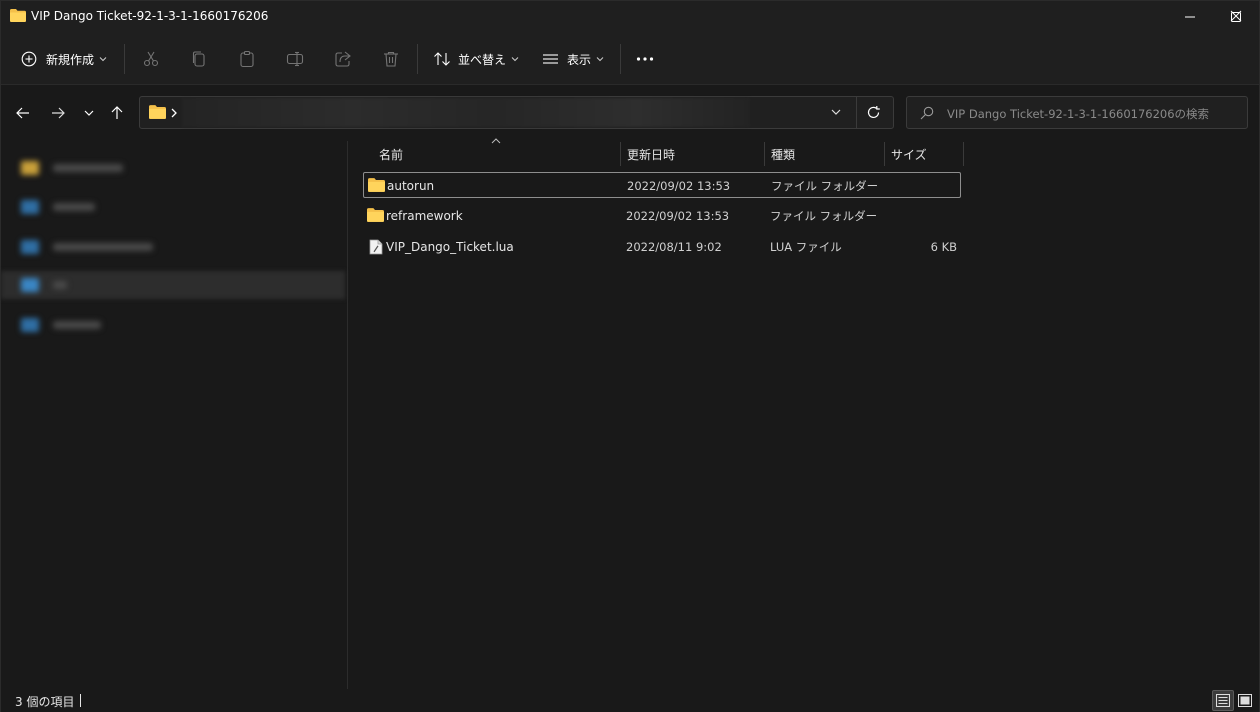 The image size is (1260, 712). Describe the element at coordinates (117, 113) in the screenshot. I see `up-button` at that location.